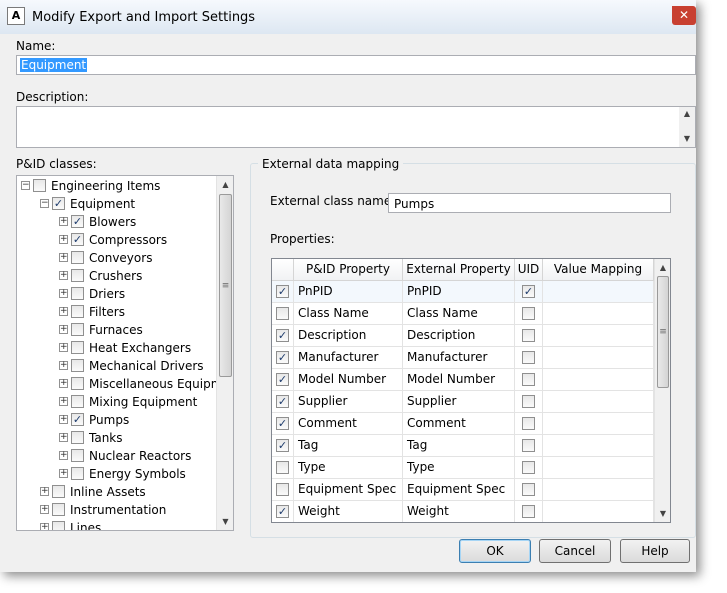 The width and height of the screenshot is (727, 593). I want to click on description-input: ▲ ▼, so click(356, 127).